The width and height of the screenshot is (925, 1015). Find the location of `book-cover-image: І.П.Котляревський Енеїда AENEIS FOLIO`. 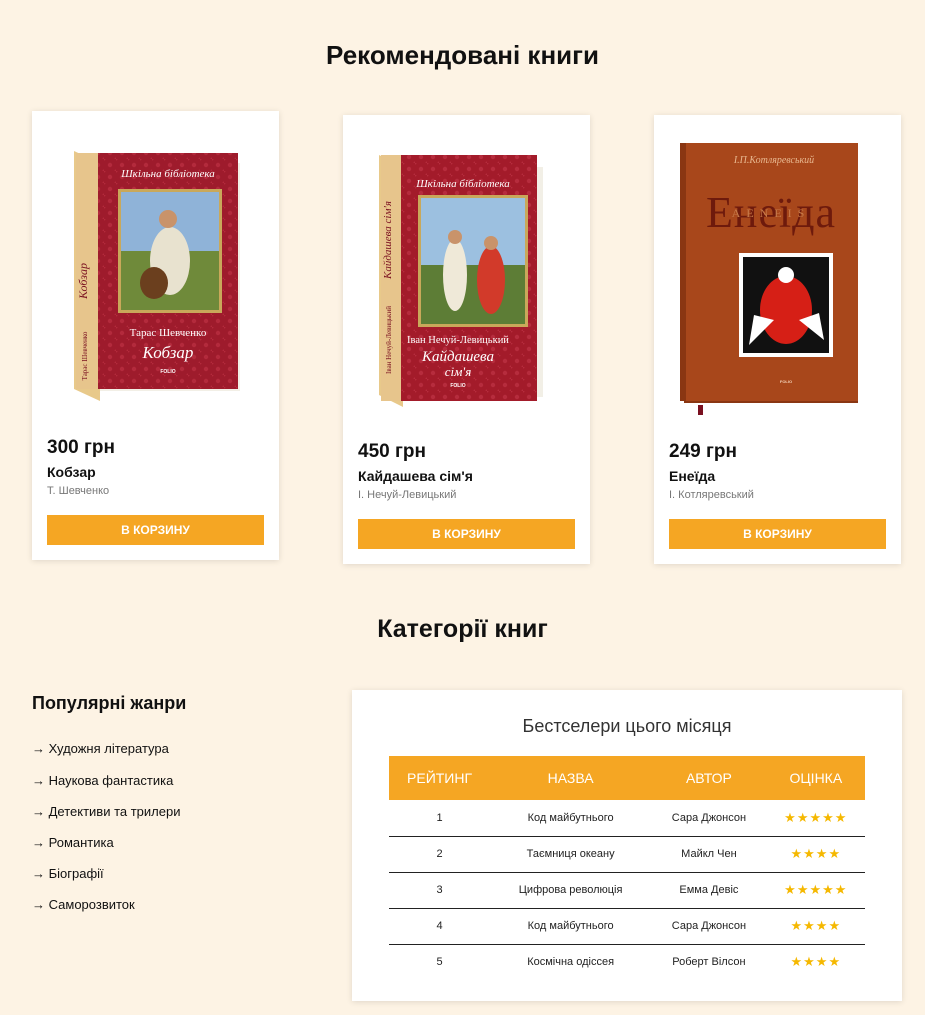

book-cover-image: І.П.Котляревський Енеїда AENEIS FOLIO is located at coordinates (777, 265).